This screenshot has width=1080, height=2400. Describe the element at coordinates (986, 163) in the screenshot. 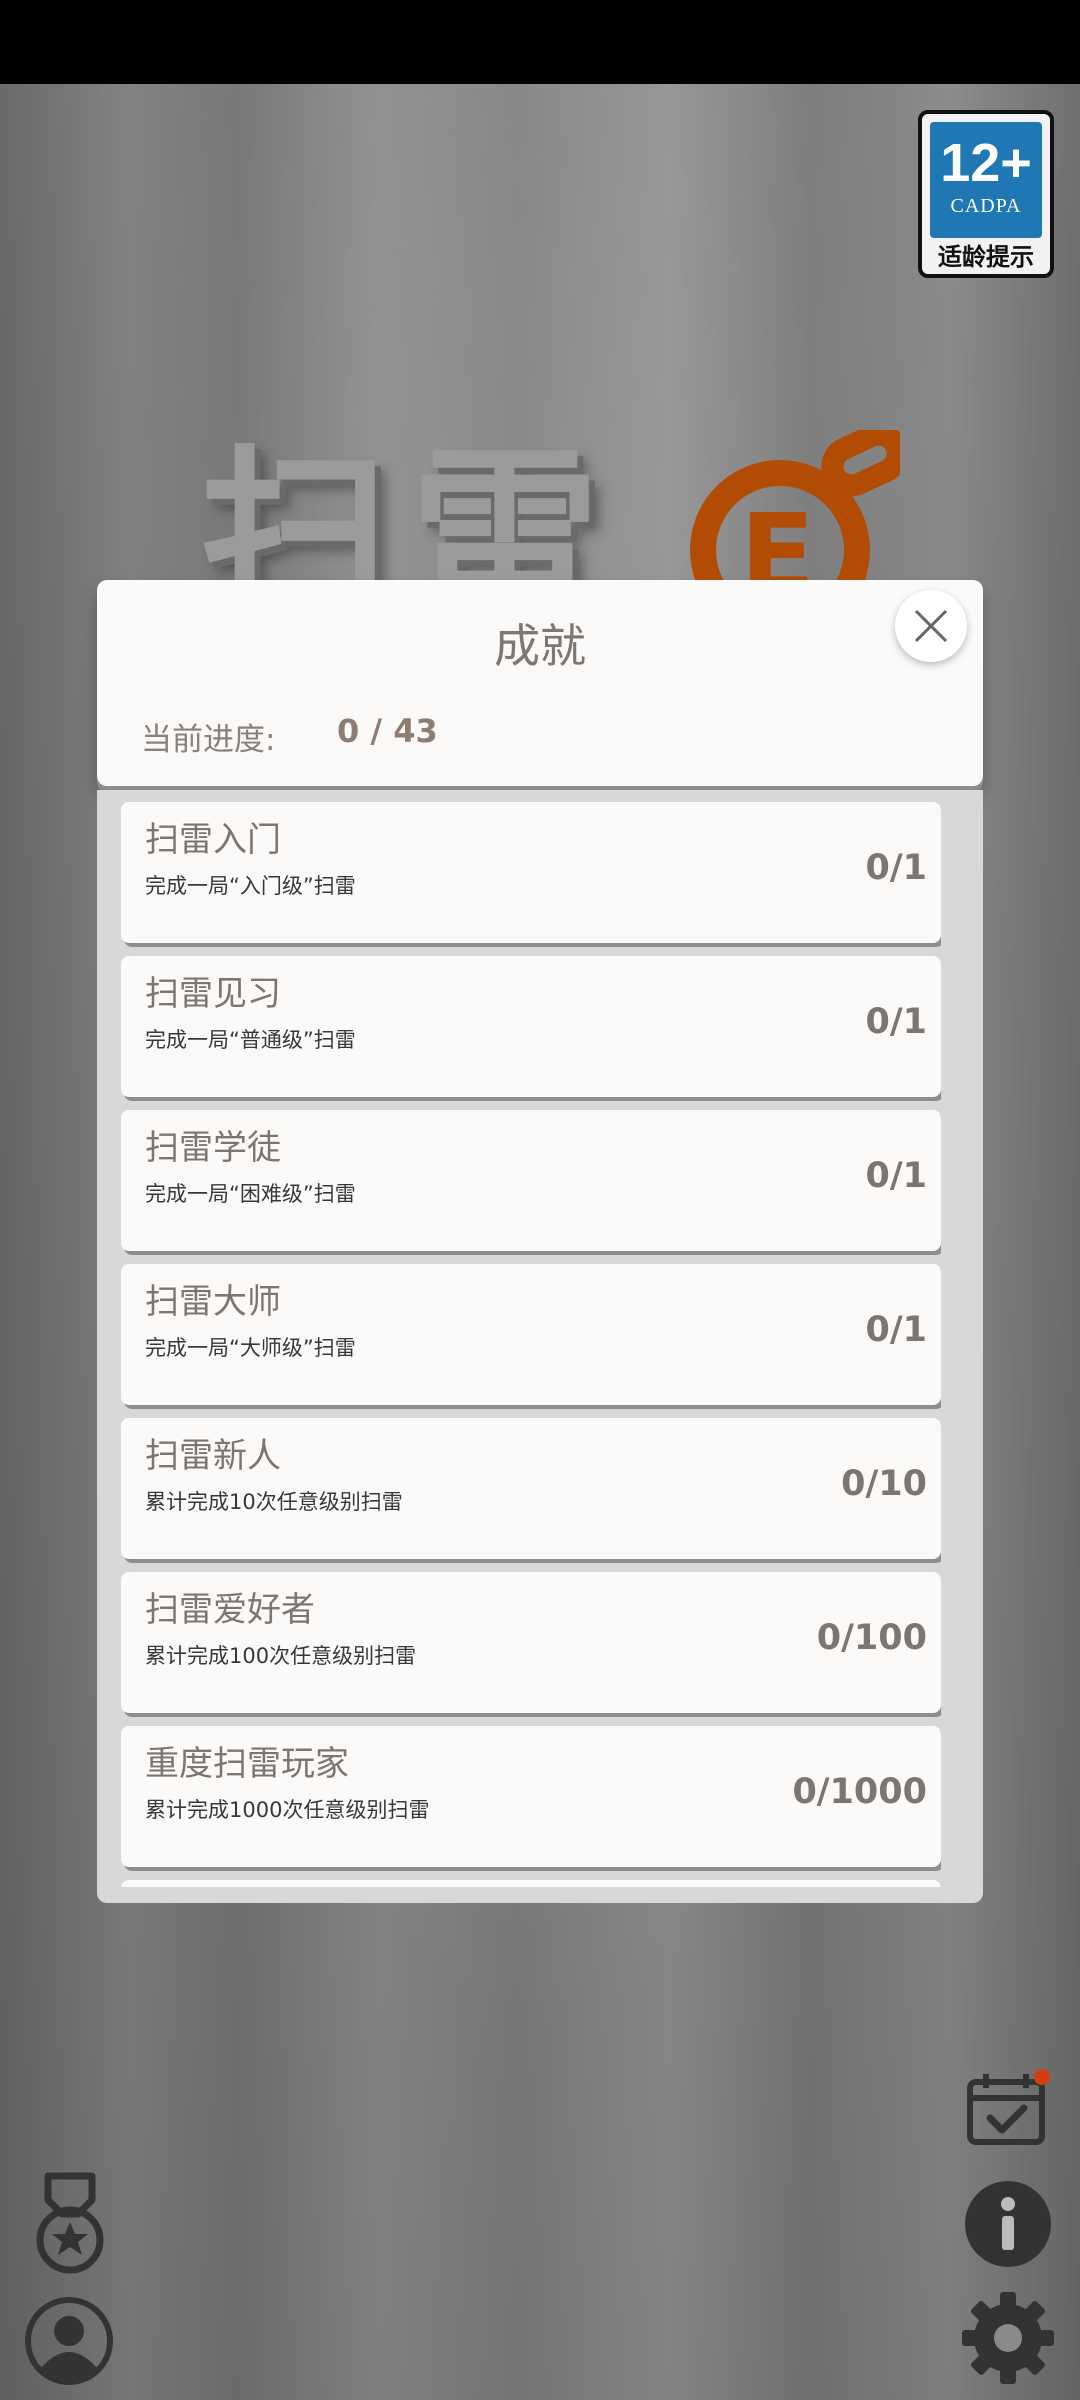

I see `age-rating-number: 12+` at that location.